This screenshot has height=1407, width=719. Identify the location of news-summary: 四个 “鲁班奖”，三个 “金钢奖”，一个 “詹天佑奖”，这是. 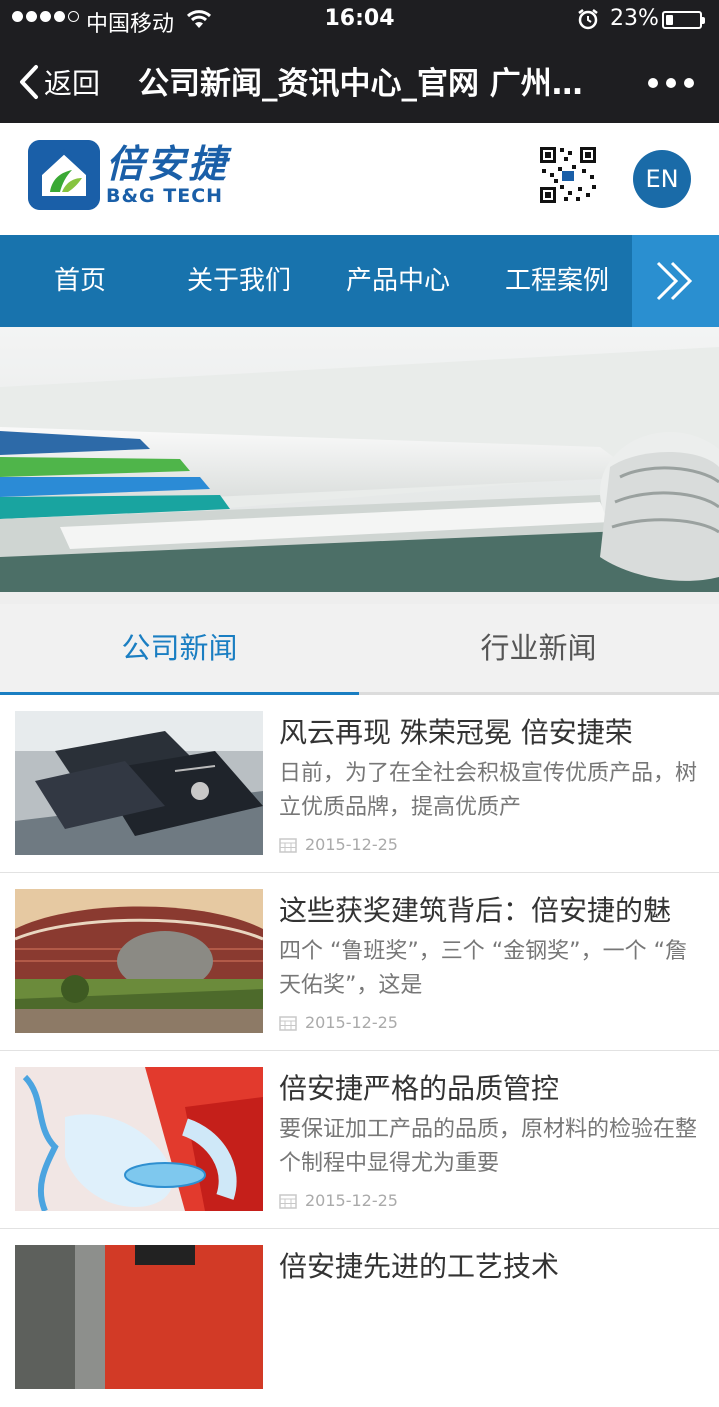
(483, 968).